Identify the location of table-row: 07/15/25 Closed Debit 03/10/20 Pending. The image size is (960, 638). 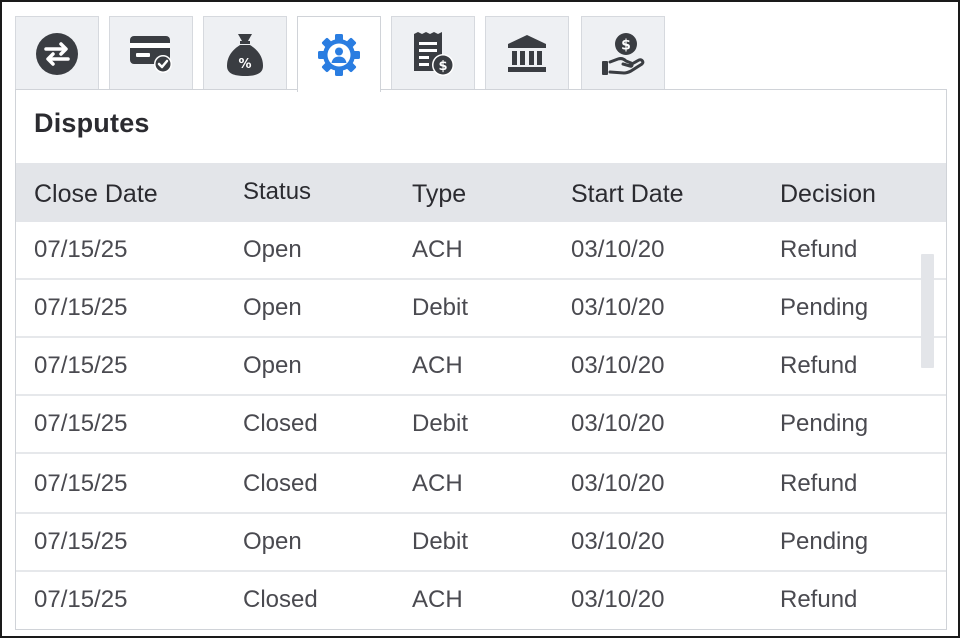
(481, 425).